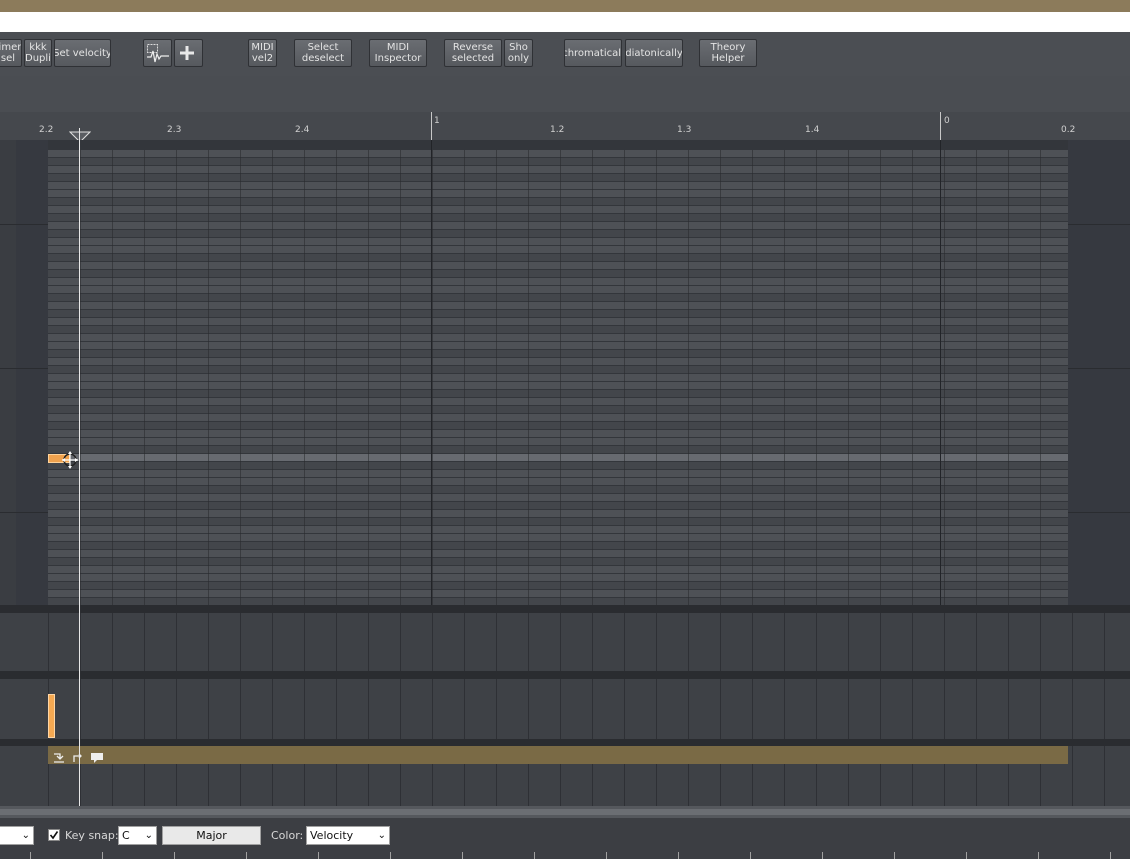  What do you see at coordinates (558, 457) in the screenshot?
I see `selected-note-row` at bounding box center [558, 457].